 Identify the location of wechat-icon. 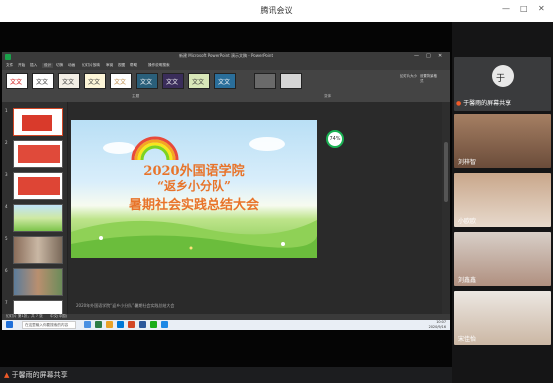
(153, 324).